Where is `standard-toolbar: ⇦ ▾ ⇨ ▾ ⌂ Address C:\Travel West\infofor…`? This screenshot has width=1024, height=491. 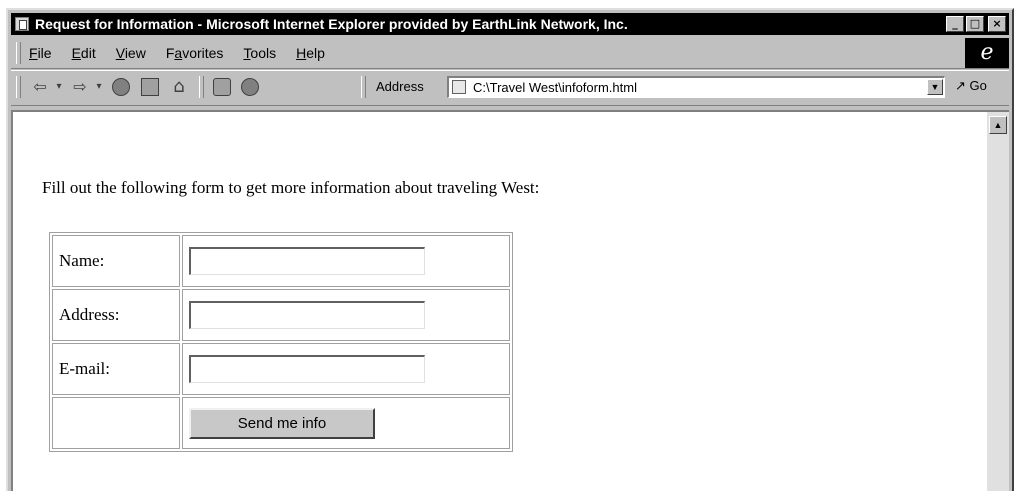 standard-toolbar: ⇦ ▾ ⇨ ▾ ⌂ Address C:\Travel West\infofor… is located at coordinates (510, 88).